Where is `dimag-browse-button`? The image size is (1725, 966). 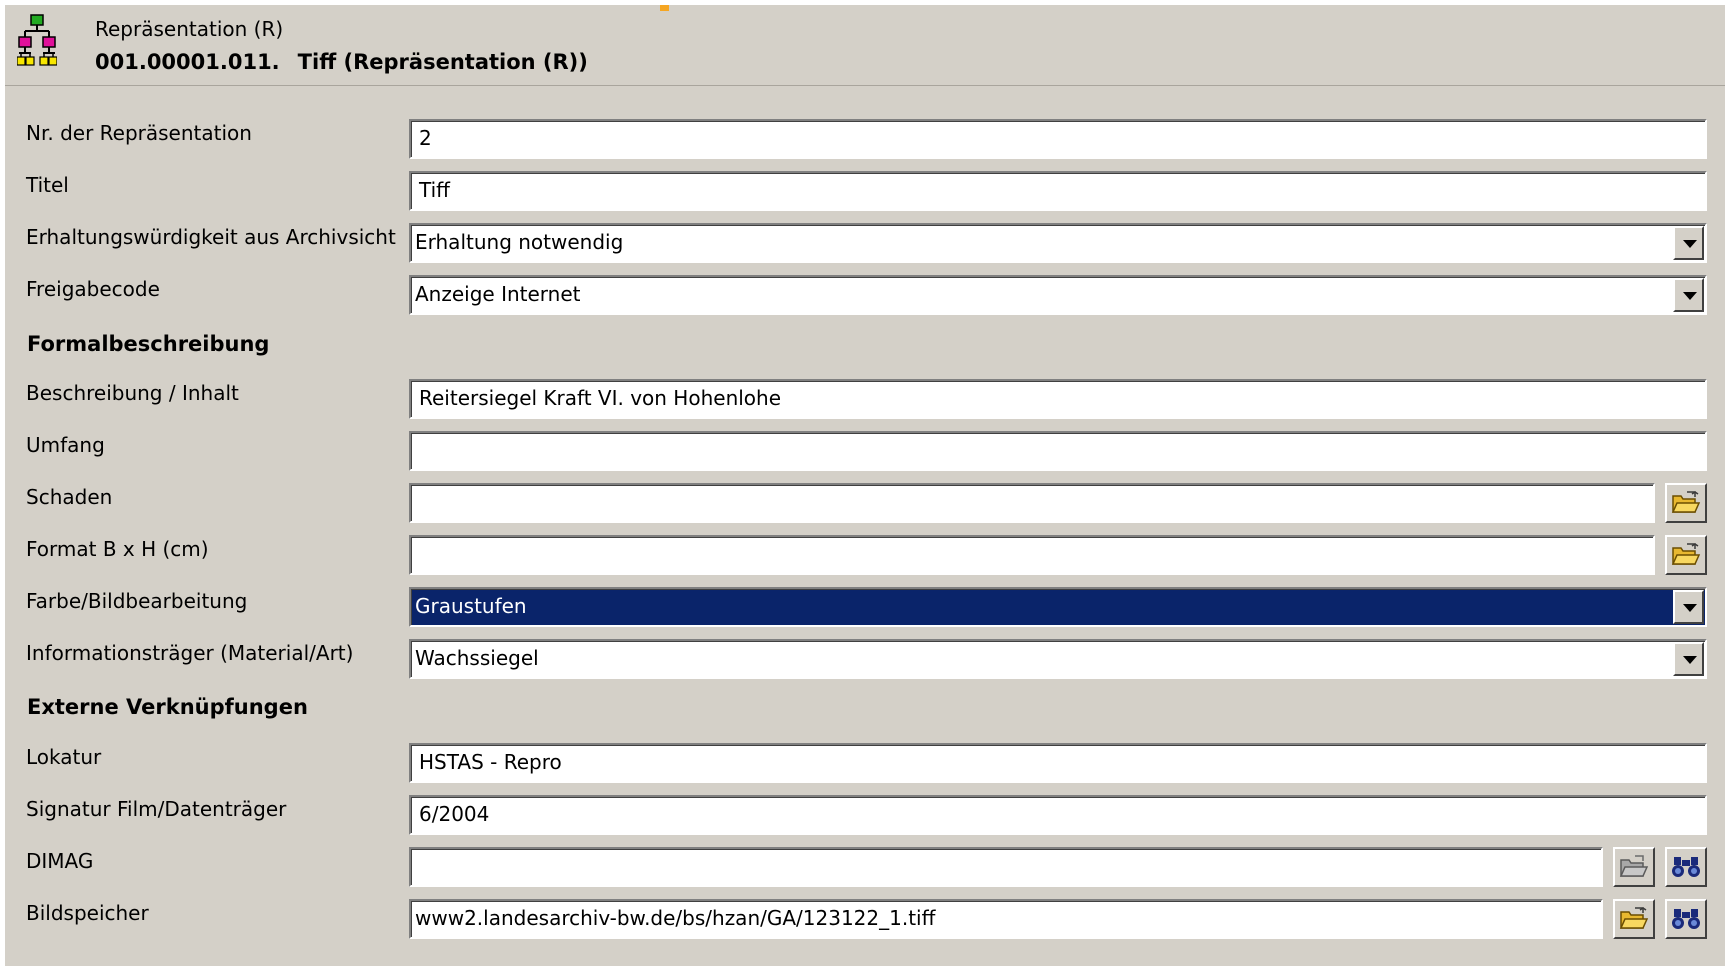 dimag-browse-button is located at coordinates (1634, 867).